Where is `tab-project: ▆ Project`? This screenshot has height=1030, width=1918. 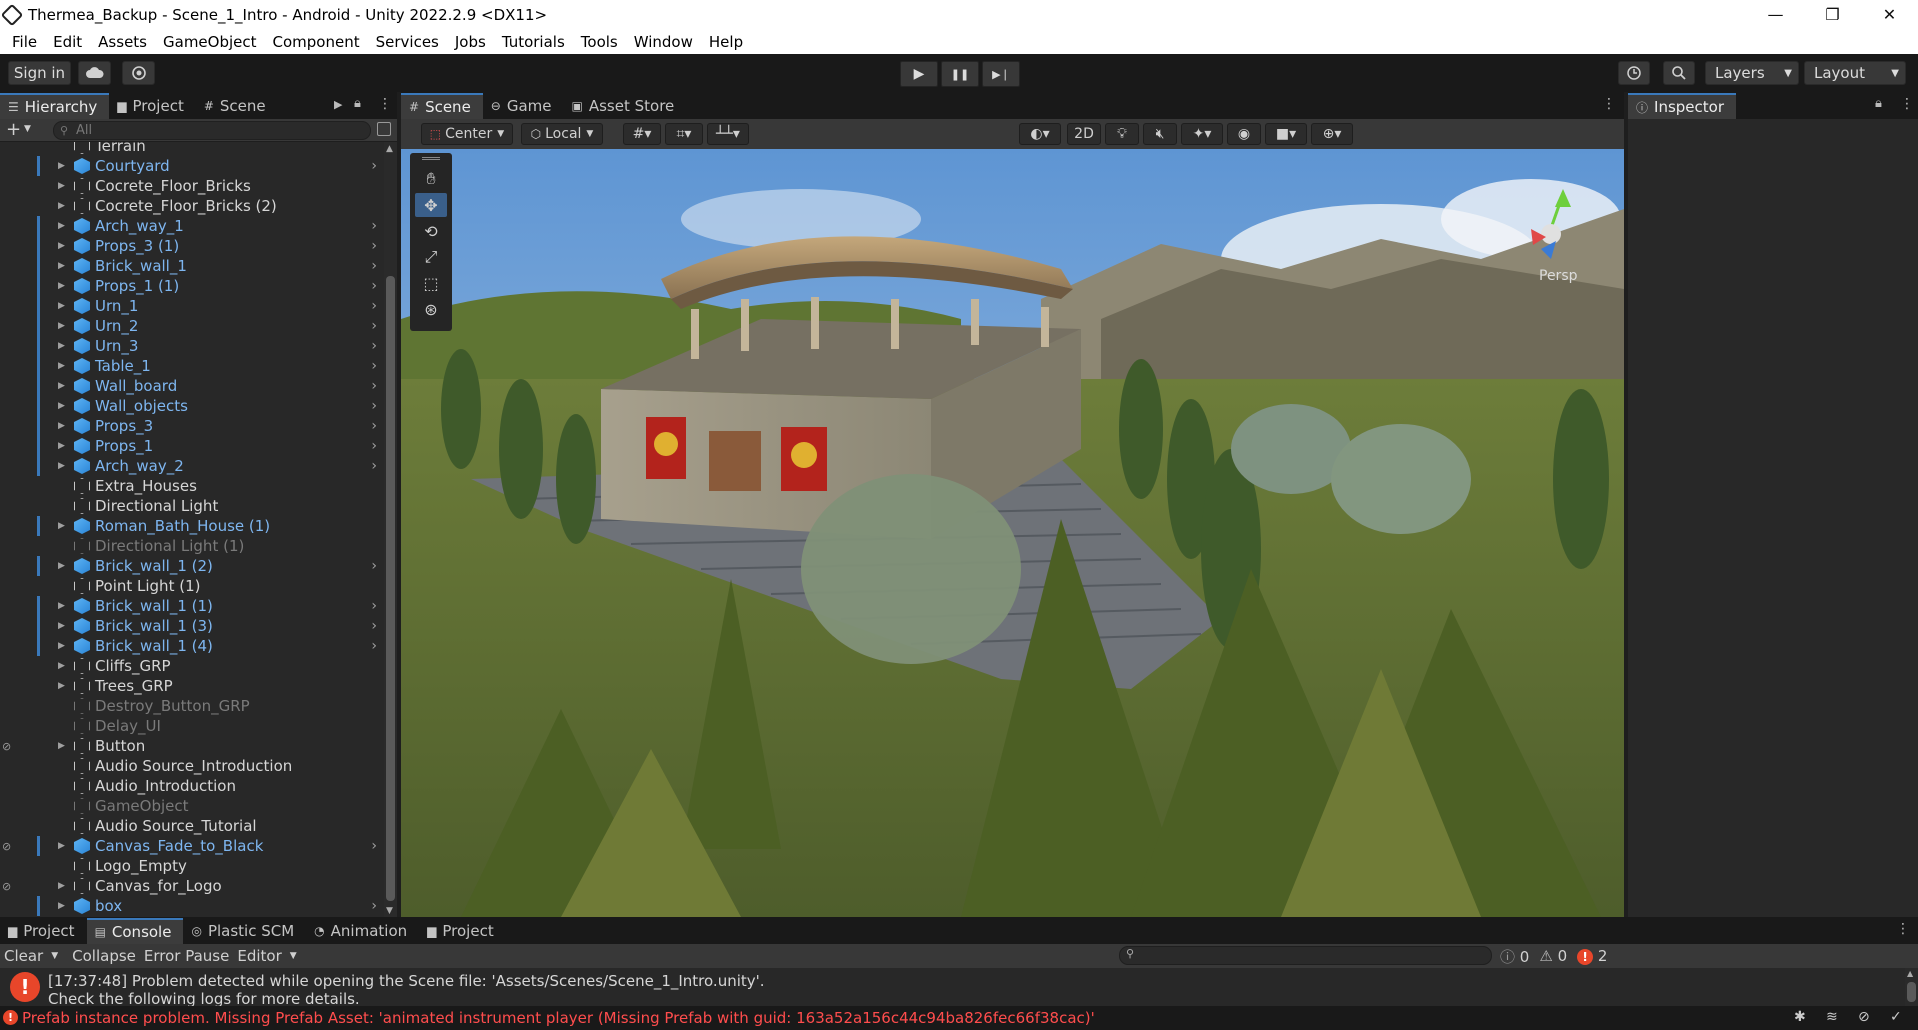
tab-project: ▆ Project is located at coordinates (152, 106).